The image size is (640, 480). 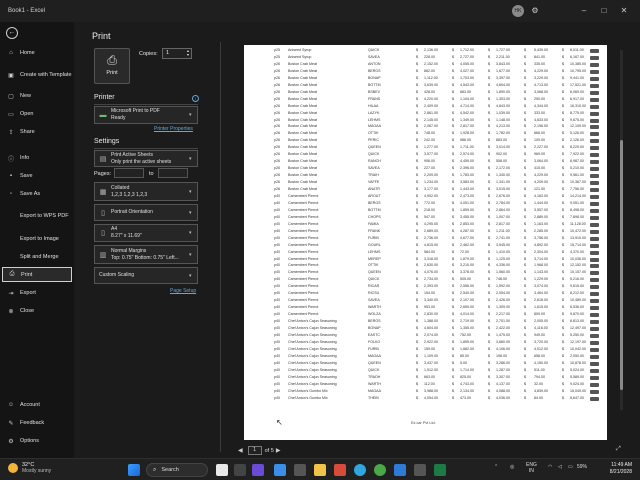 I want to click on preview-scrollbar, so click(x=621, y=230).